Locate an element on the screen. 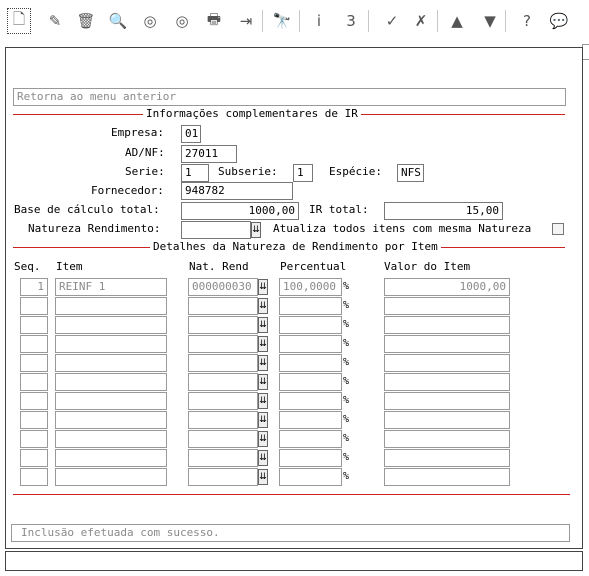 This screenshot has width=589, height=576. column-header-valor: Valor do Item is located at coordinates (427, 266).